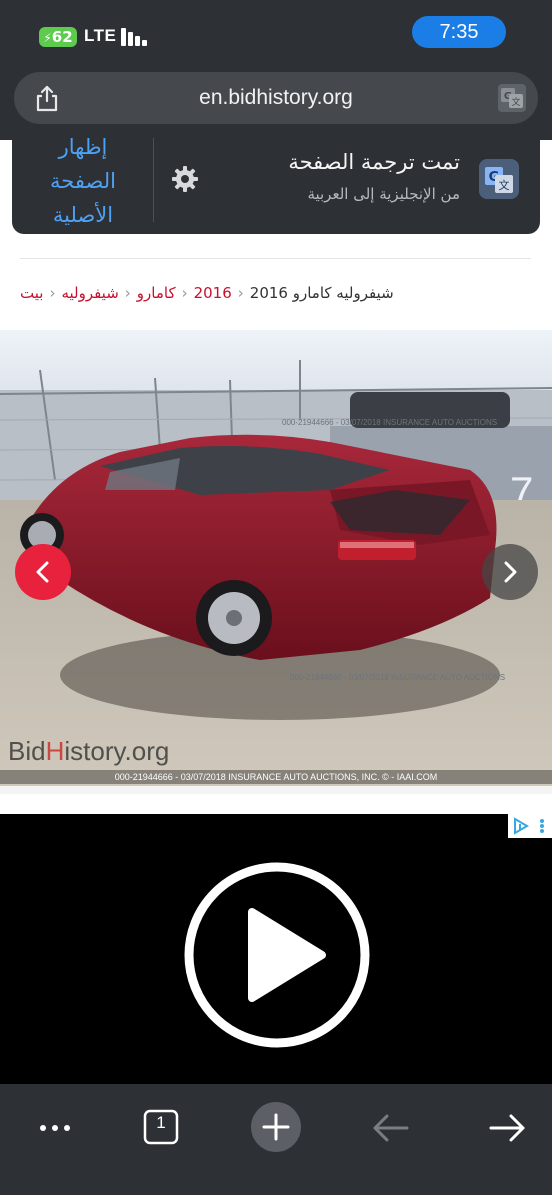 This screenshot has height=1195, width=552. I want to click on share-icon, so click(47, 98).